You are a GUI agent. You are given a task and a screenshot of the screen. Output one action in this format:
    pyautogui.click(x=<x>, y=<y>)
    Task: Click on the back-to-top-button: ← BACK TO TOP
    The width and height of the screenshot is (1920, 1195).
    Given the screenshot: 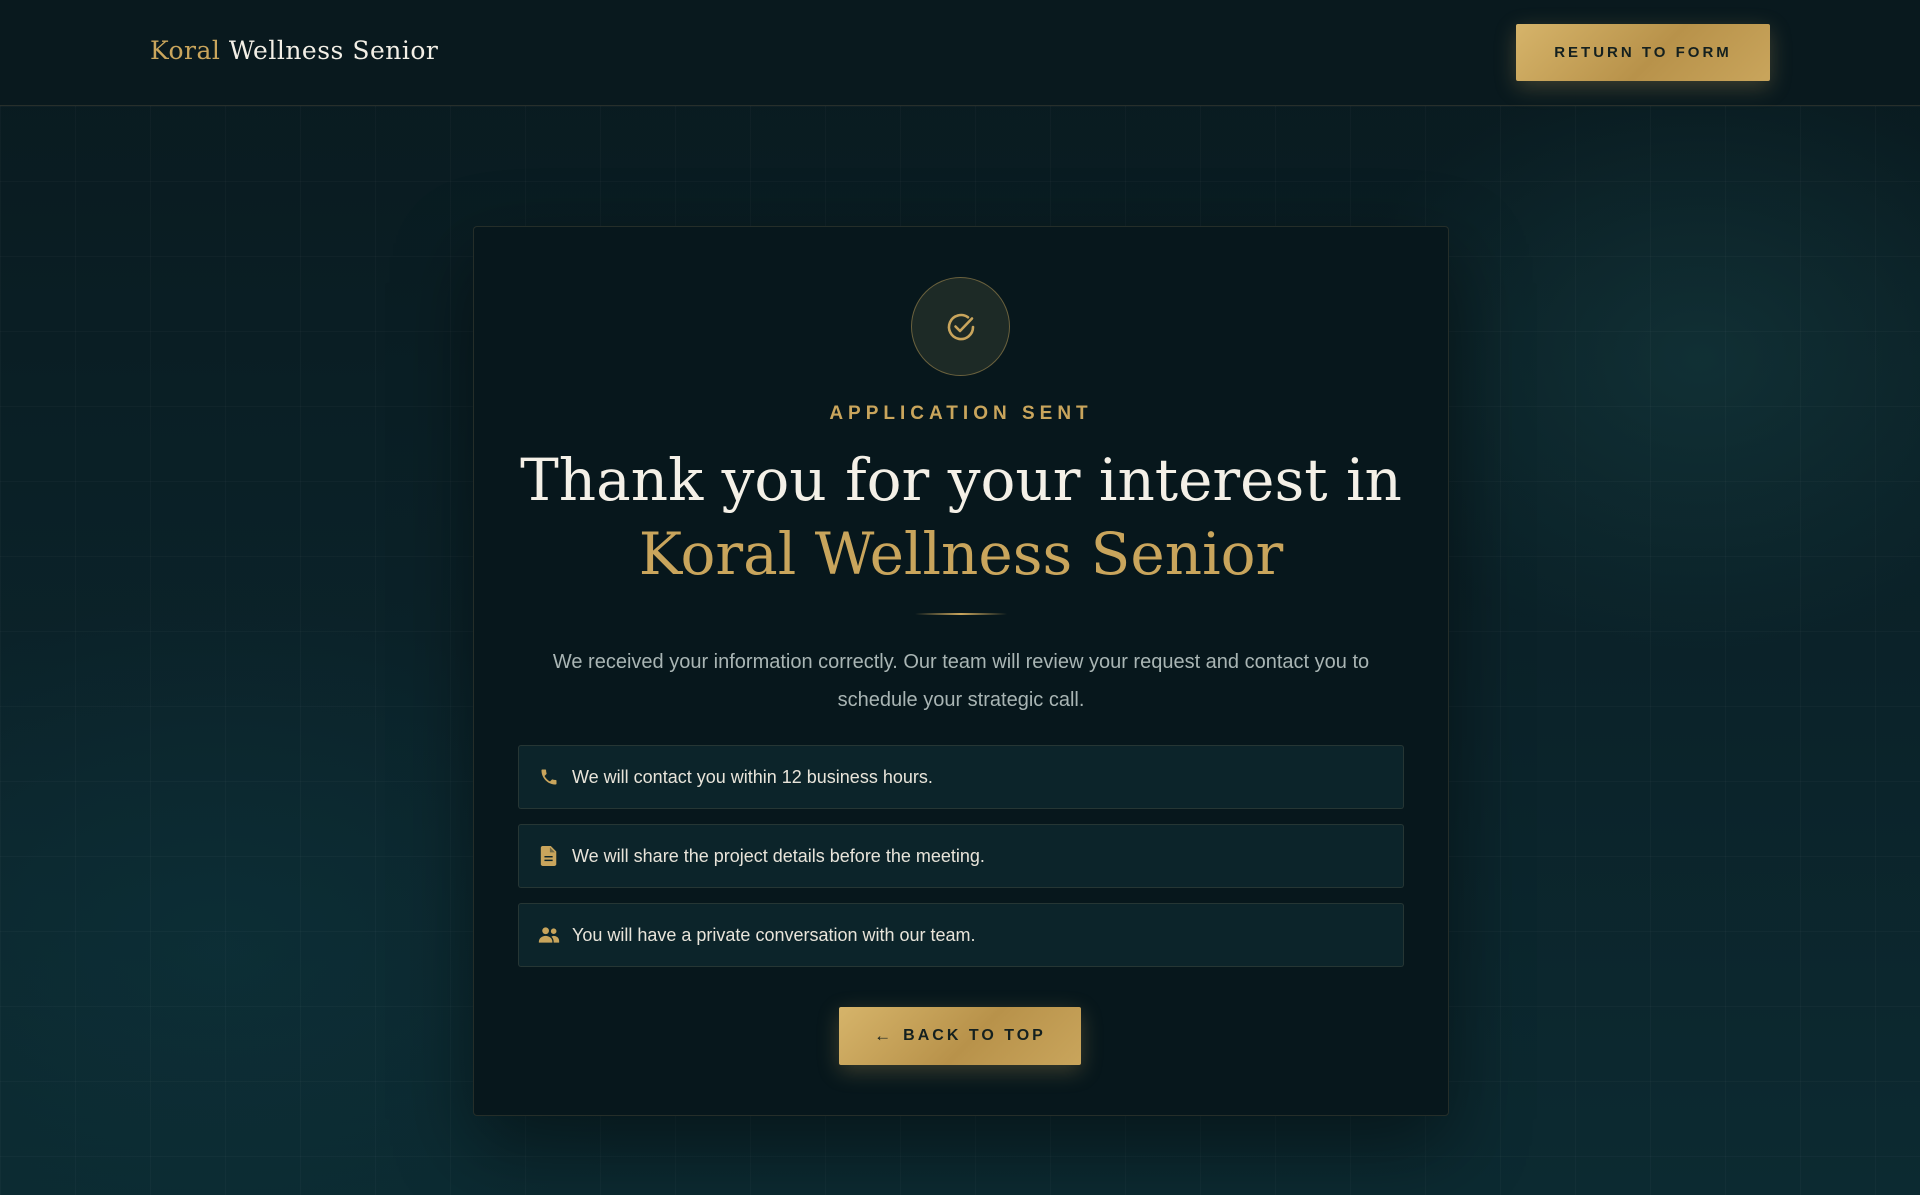 What is the action you would take?
    pyautogui.click(x=960, y=1036)
    